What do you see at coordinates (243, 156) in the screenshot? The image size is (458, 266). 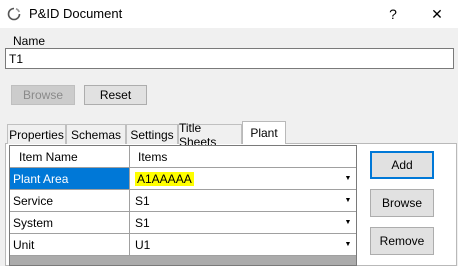 I see `column-header-items: Items` at bounding box center [243, 156].